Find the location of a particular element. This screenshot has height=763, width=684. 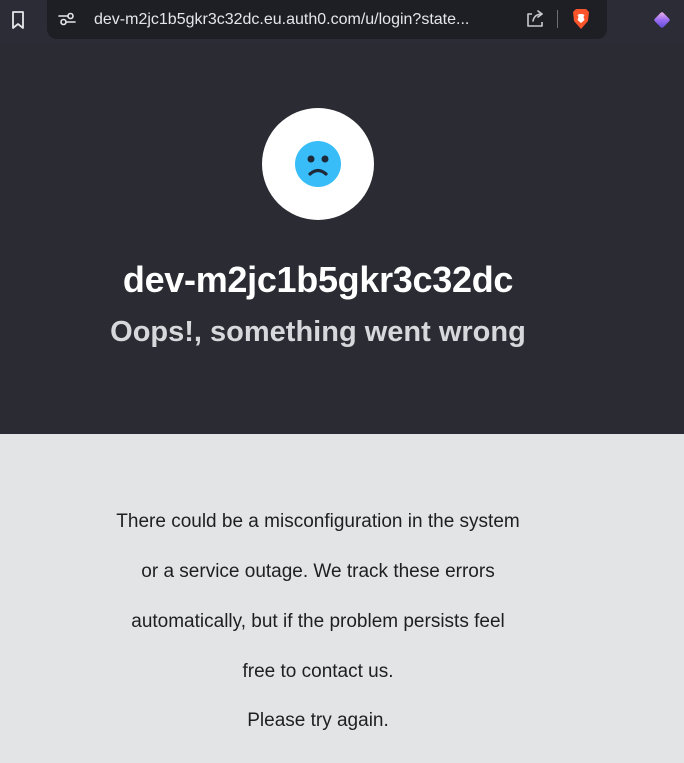

sad-face-icon is located at coordinates (318, 164).